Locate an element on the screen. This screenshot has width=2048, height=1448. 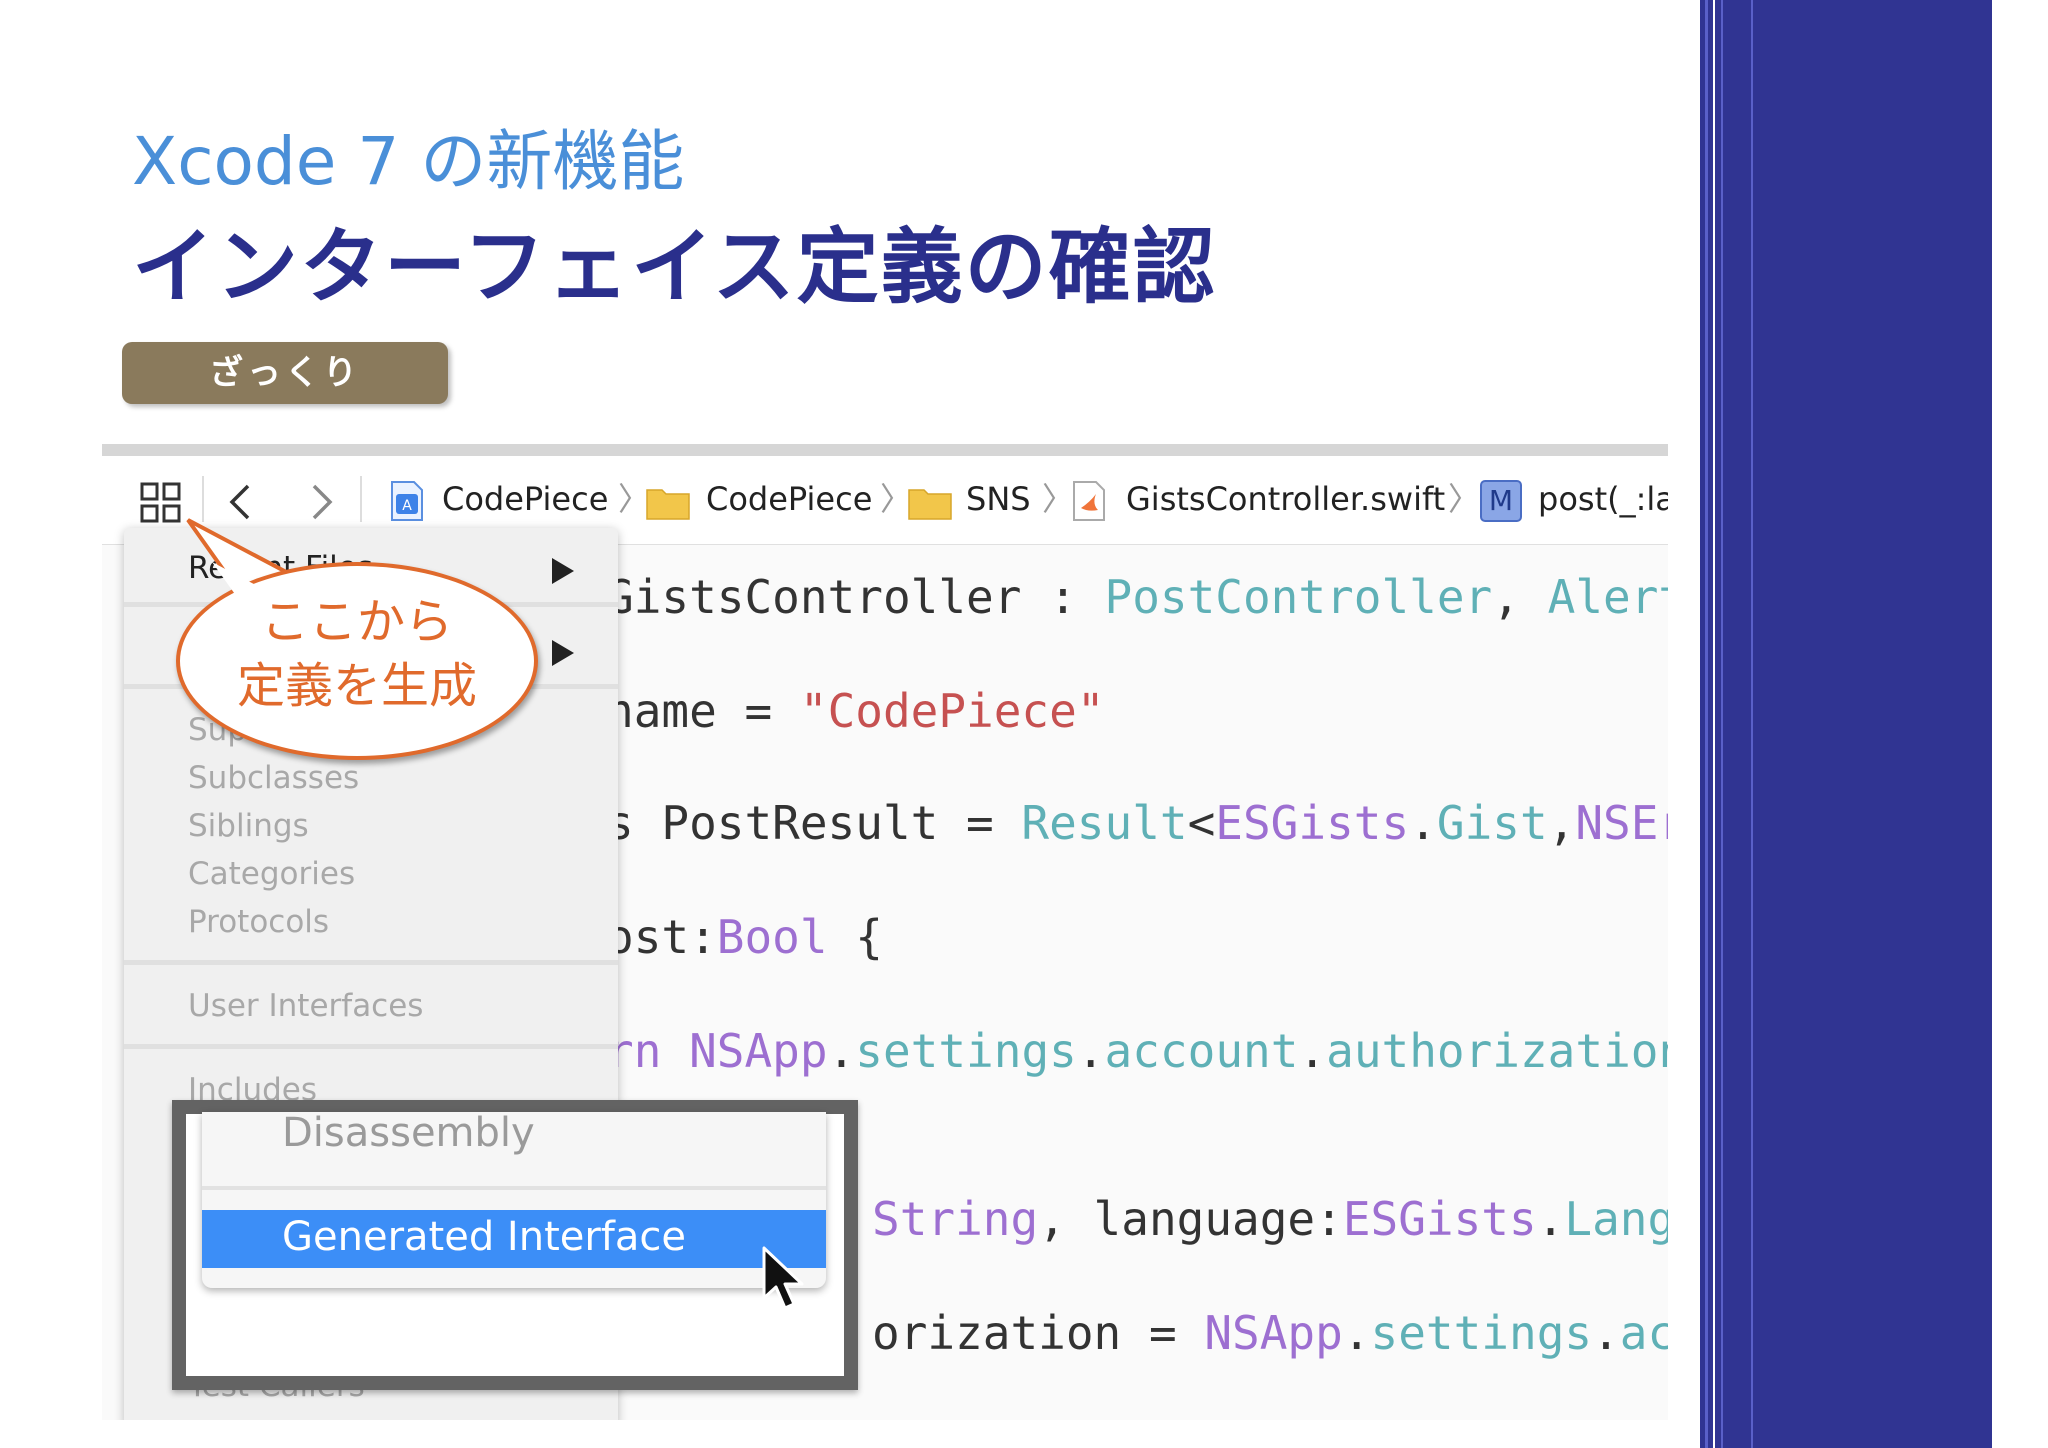
callout-text: ここから 定義を生成 is located at coordinates (357, 654).